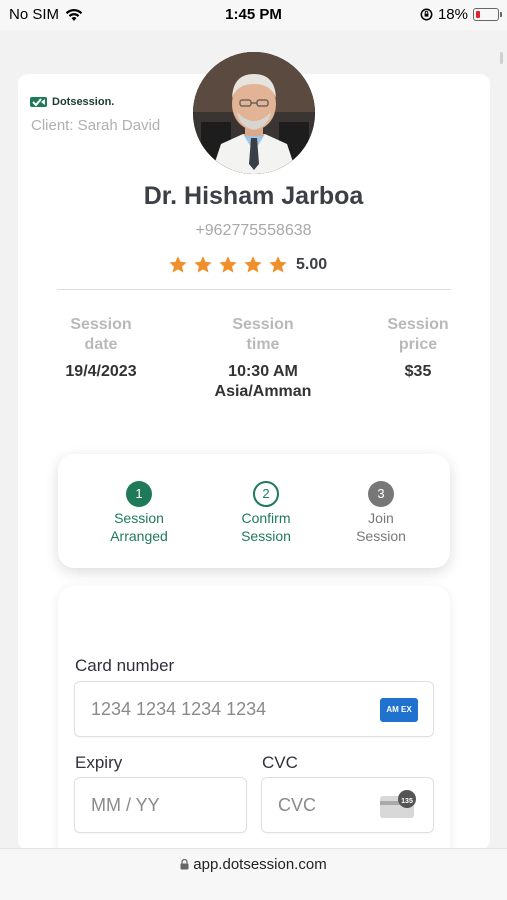  I want to click on amex-card-icon: AM EX, so click(399, 710).